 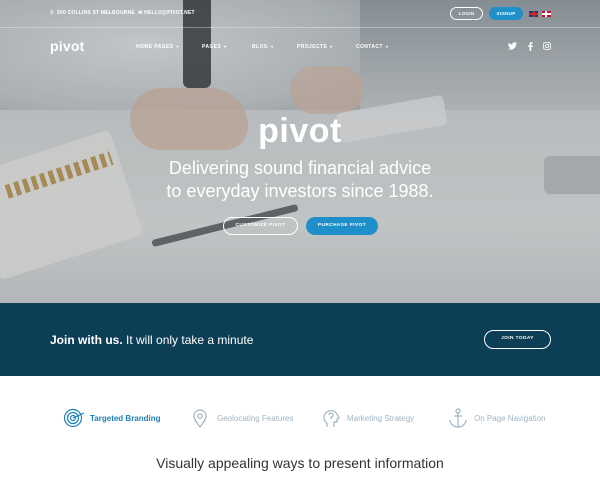 I want to click on tab-geolocating-features: Geolocating Features, so click(x=242, y=418).